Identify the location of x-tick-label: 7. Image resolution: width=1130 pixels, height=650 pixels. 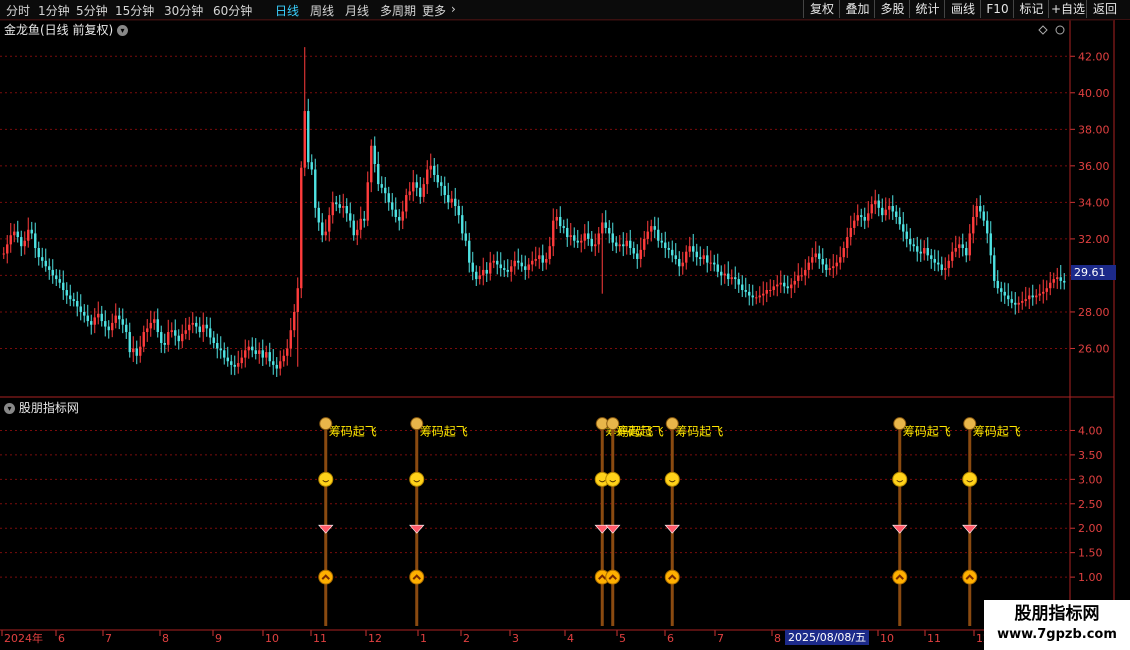
(720, 638).